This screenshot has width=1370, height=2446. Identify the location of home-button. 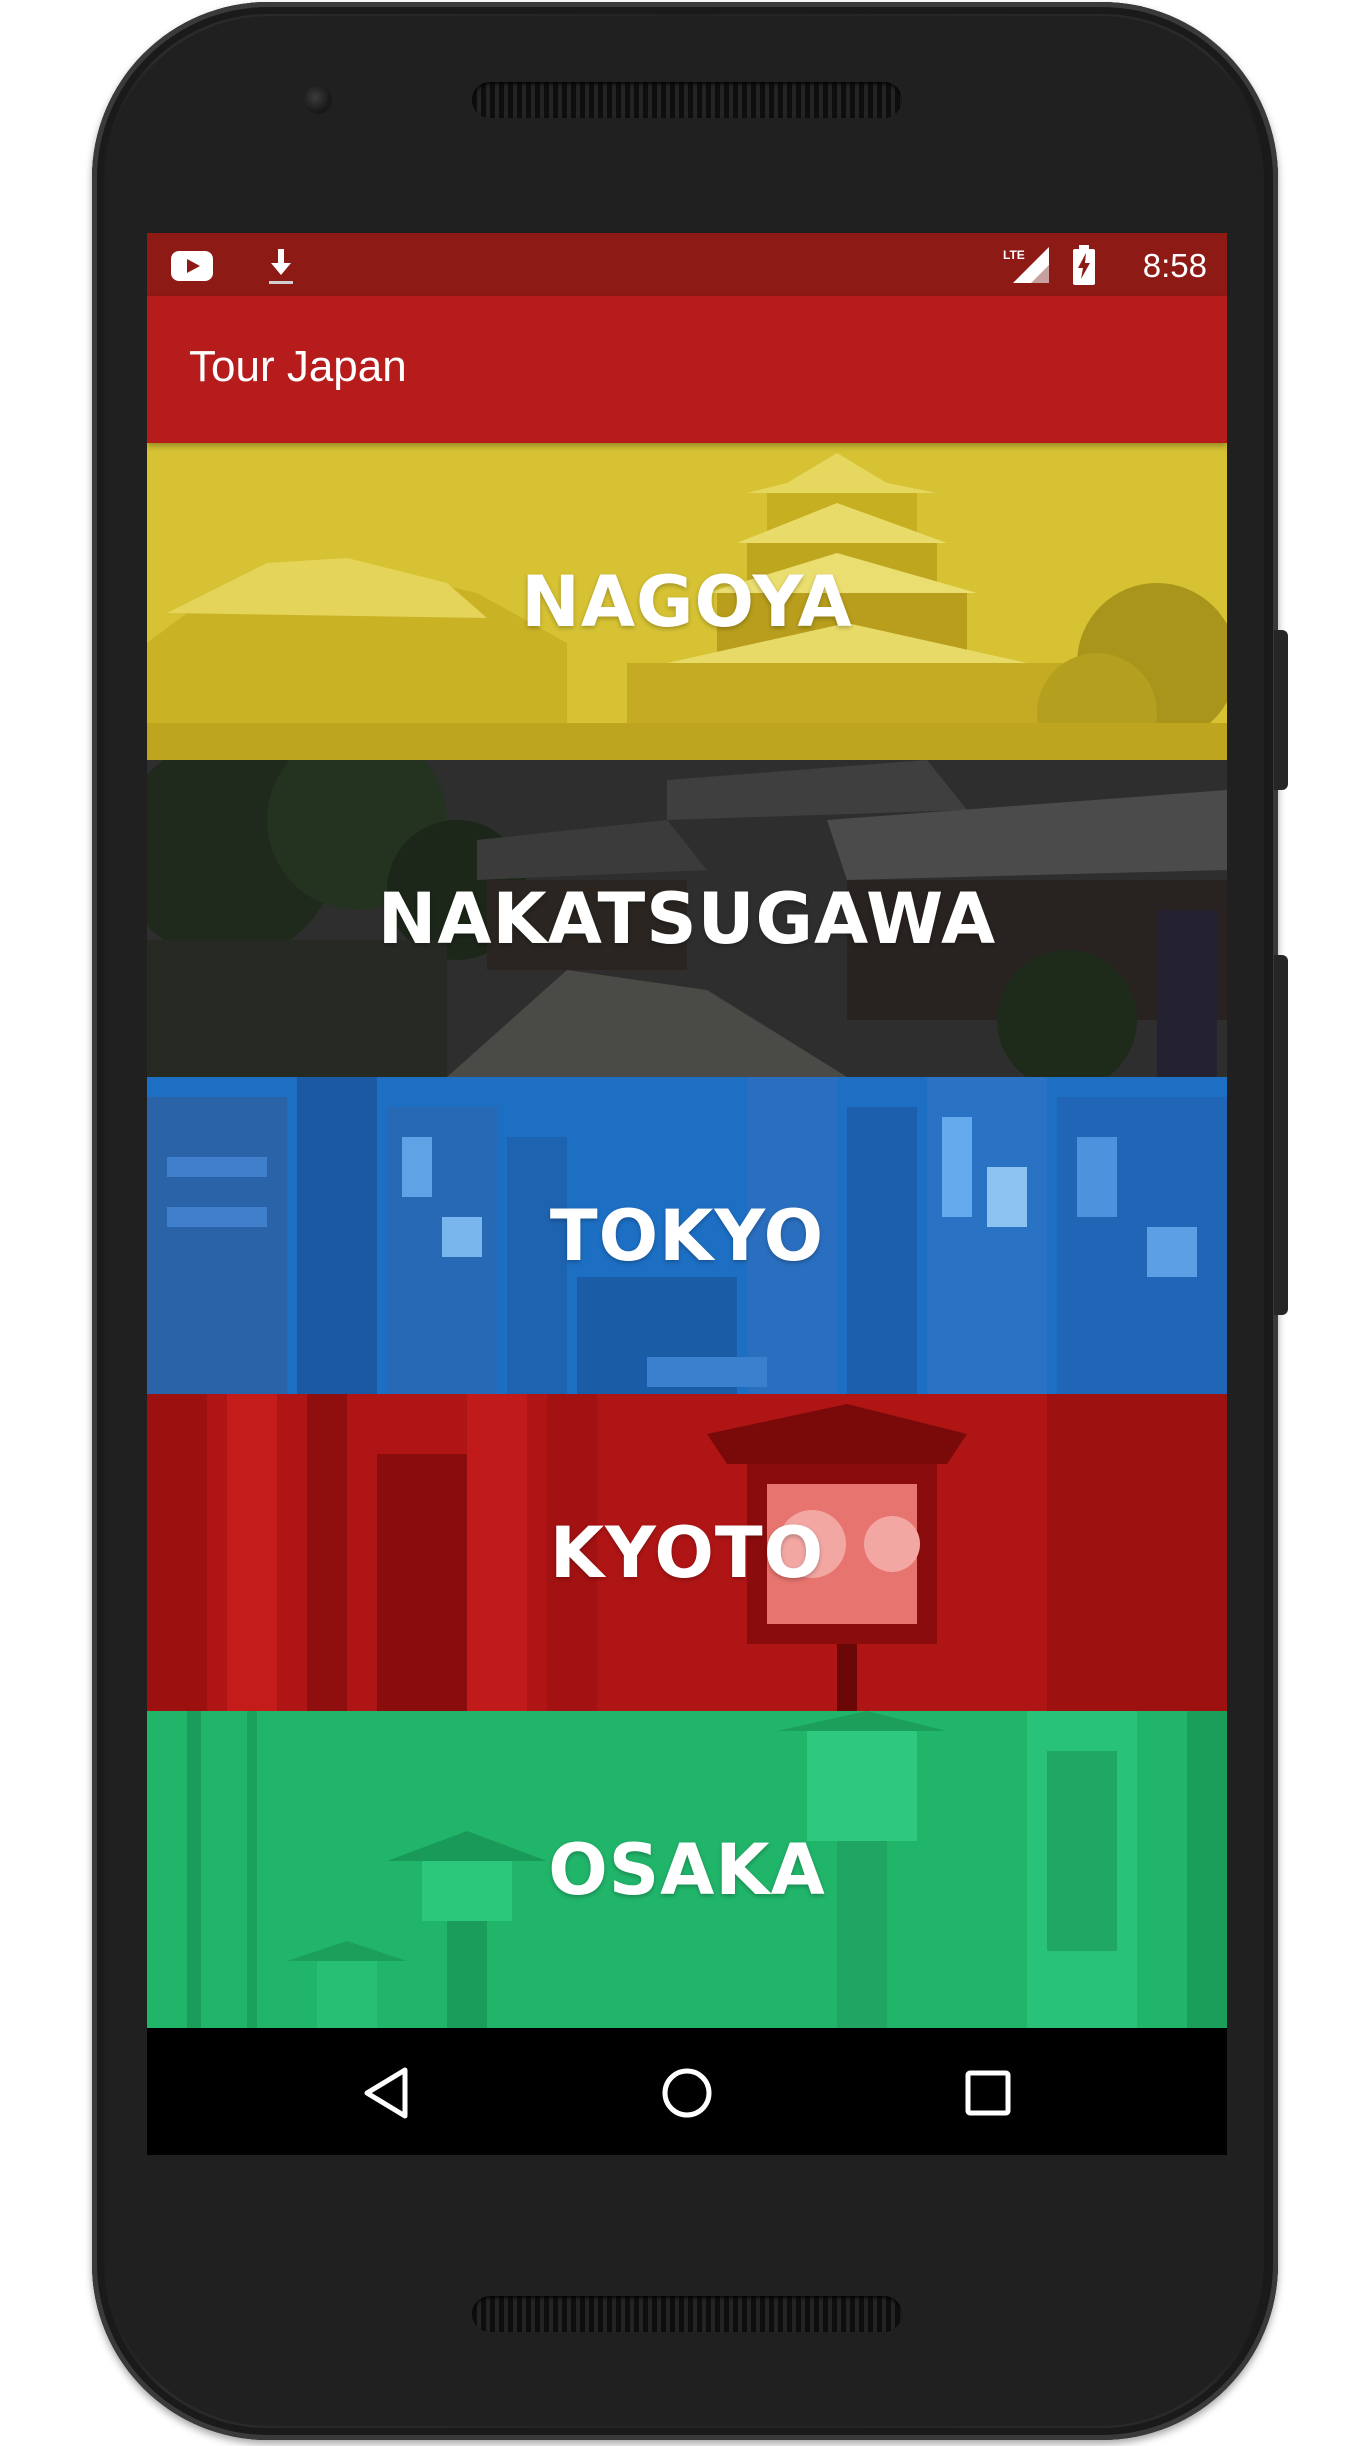
(687, 2093).